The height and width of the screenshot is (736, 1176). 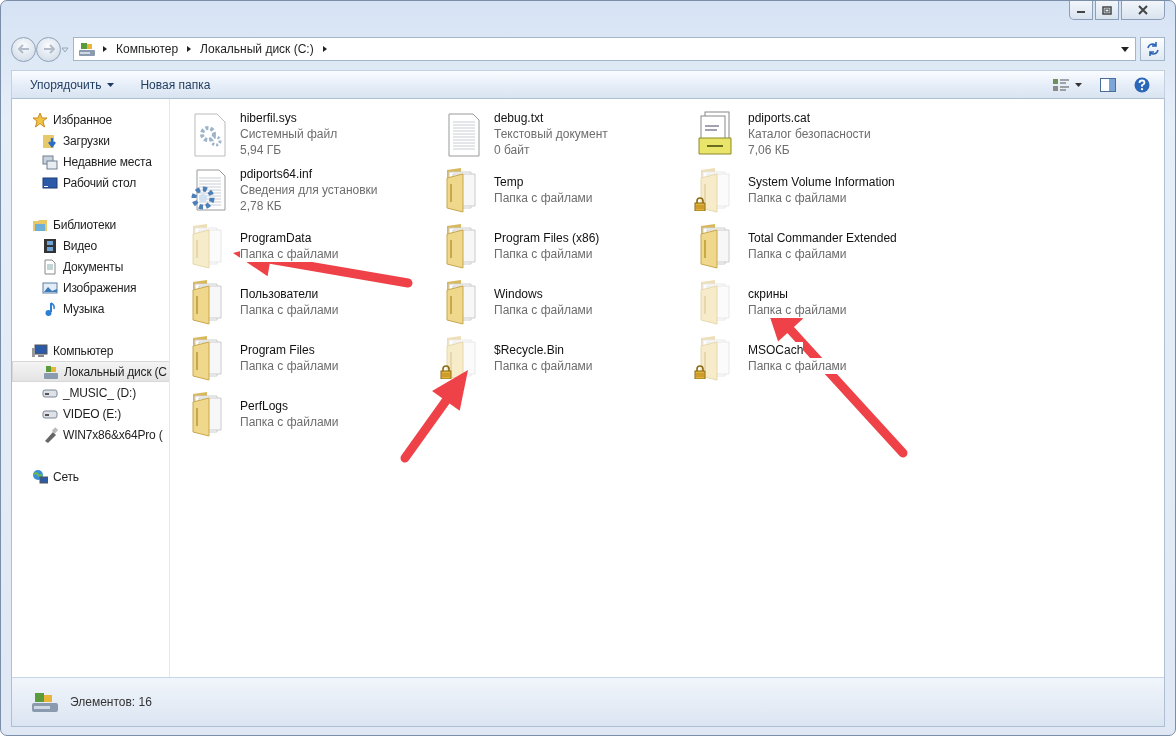 What do you see at coordinates (90, 266) in the screenshot?
I see `nav-item: Документы` at bounding box center [90, 266].